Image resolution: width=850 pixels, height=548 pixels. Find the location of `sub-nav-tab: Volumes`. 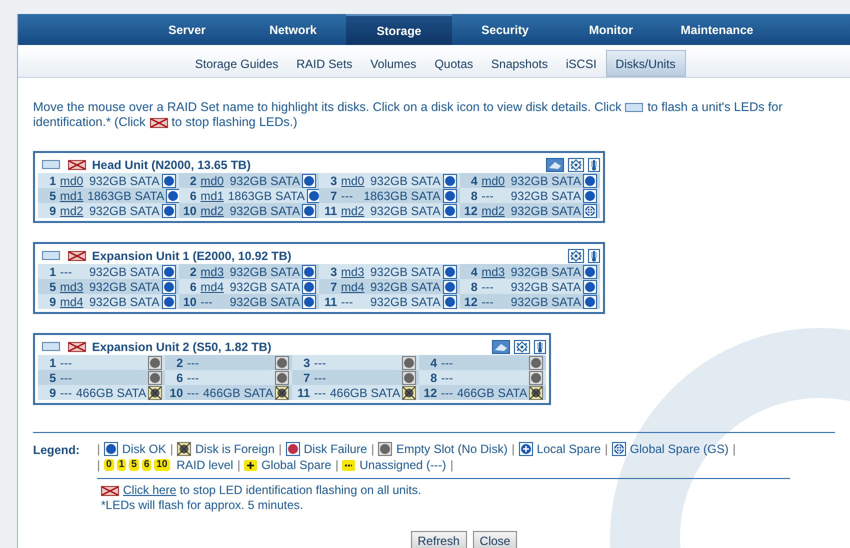

sub-nav-tab: Volumes is located at coordinates (393, 63).